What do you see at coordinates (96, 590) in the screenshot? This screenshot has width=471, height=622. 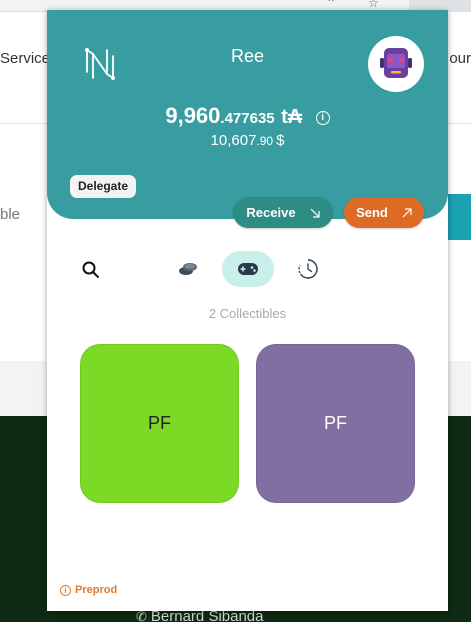 I see `network-name: Preprod` at bounding box center [96, 590].